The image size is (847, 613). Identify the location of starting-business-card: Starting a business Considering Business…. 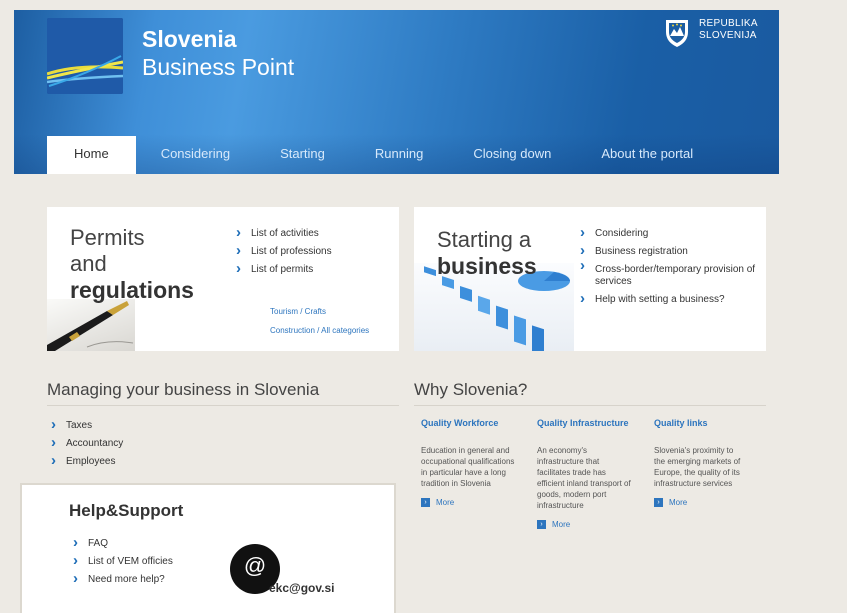
(590, 279).